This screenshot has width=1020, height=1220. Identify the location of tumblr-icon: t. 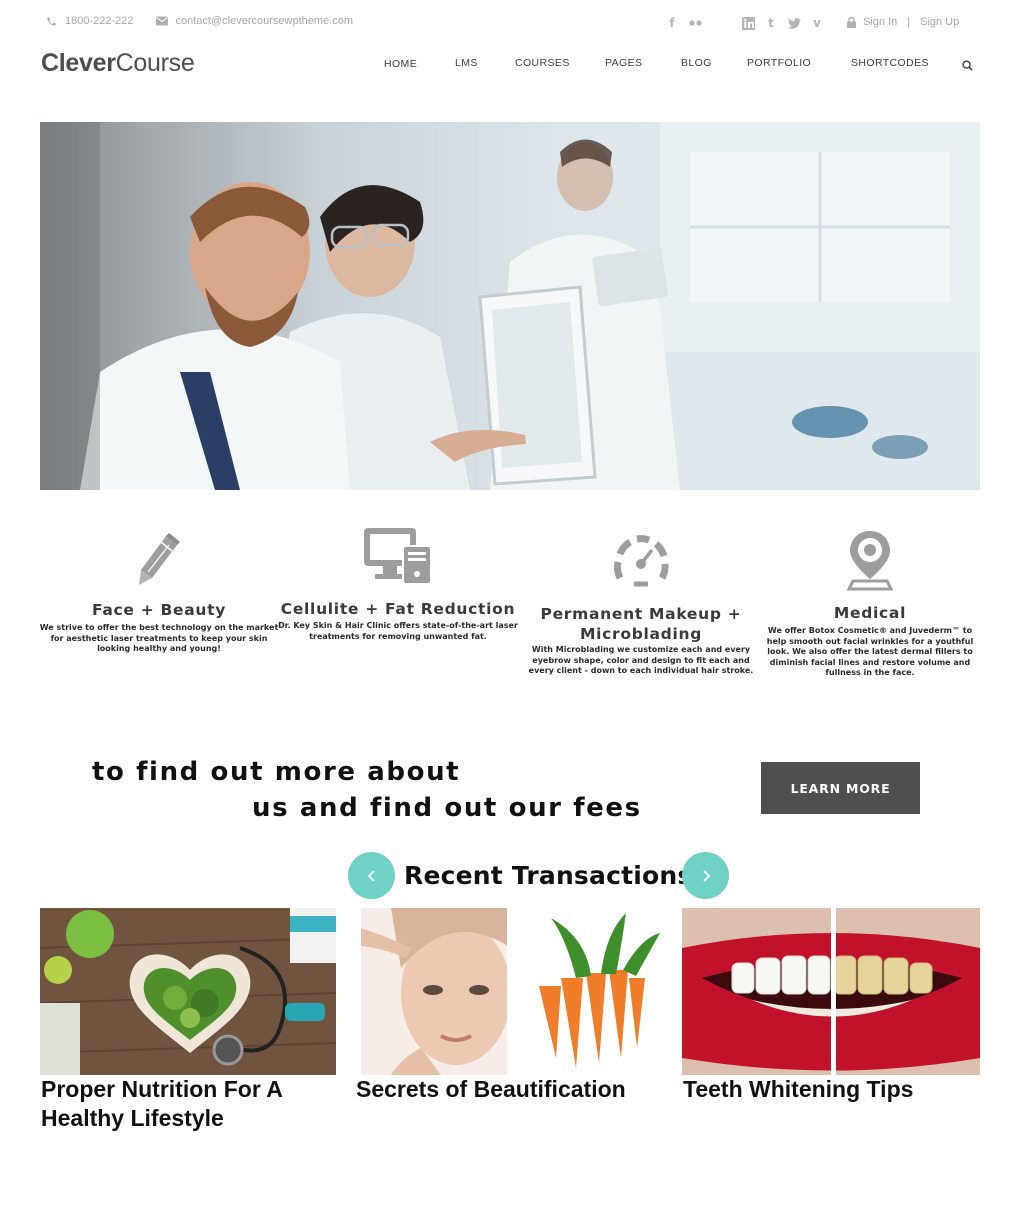
(771, 23).